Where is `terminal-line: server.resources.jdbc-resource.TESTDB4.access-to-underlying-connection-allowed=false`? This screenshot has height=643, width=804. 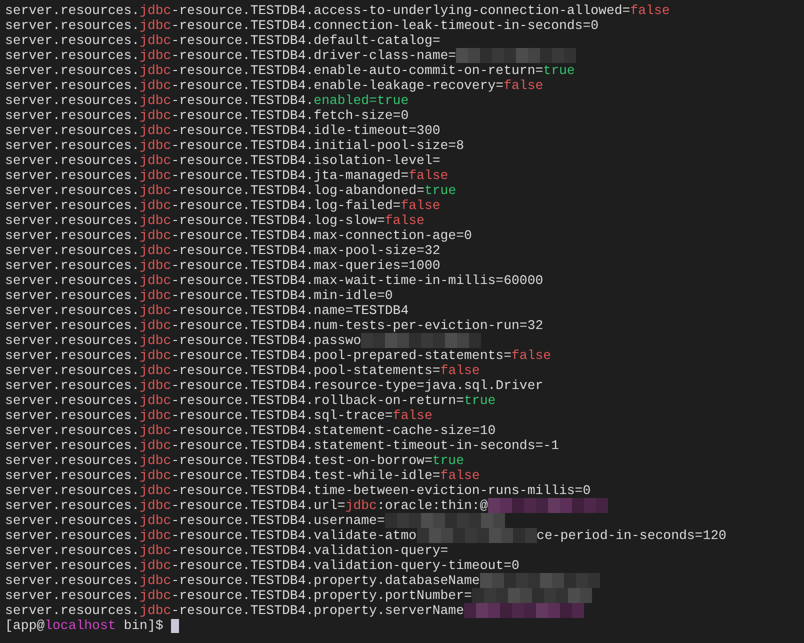 terminal-line: server.resources.jdbc-resource.TESTDB4.access-to-underlying-connection-allowed=false is located at coordinates (337, 10).